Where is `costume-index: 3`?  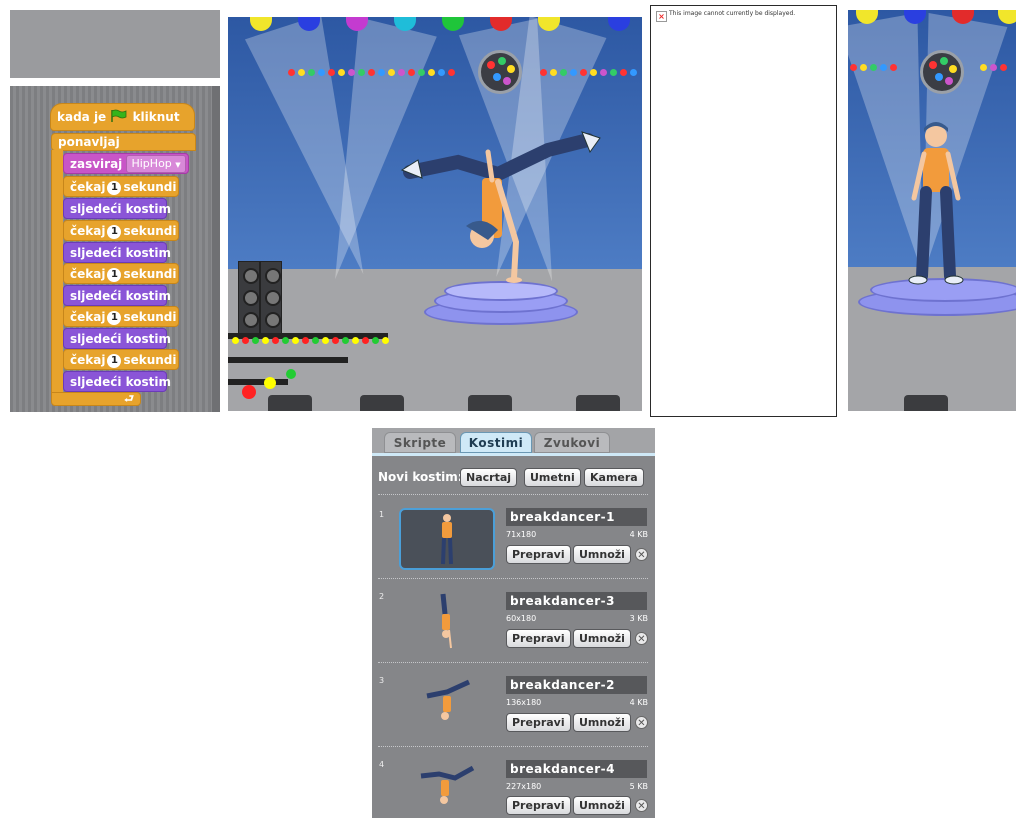 costume-index: 3 is located at coordinates (382, 680).